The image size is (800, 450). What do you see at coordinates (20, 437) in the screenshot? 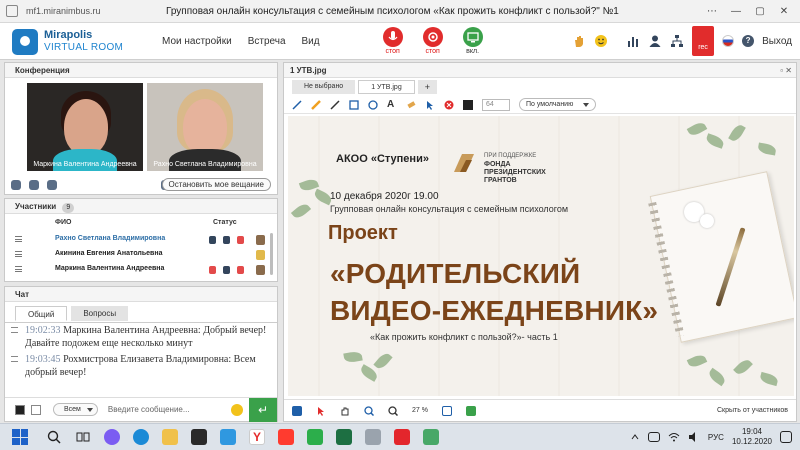
I see `windows-start-icon` at bounding box center [20, 437].